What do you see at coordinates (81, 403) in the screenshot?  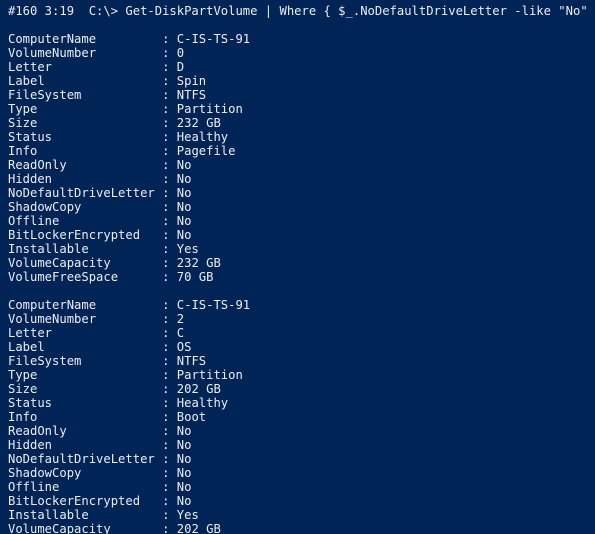 I see `property-label: Status` at bounding box center [81, 403].